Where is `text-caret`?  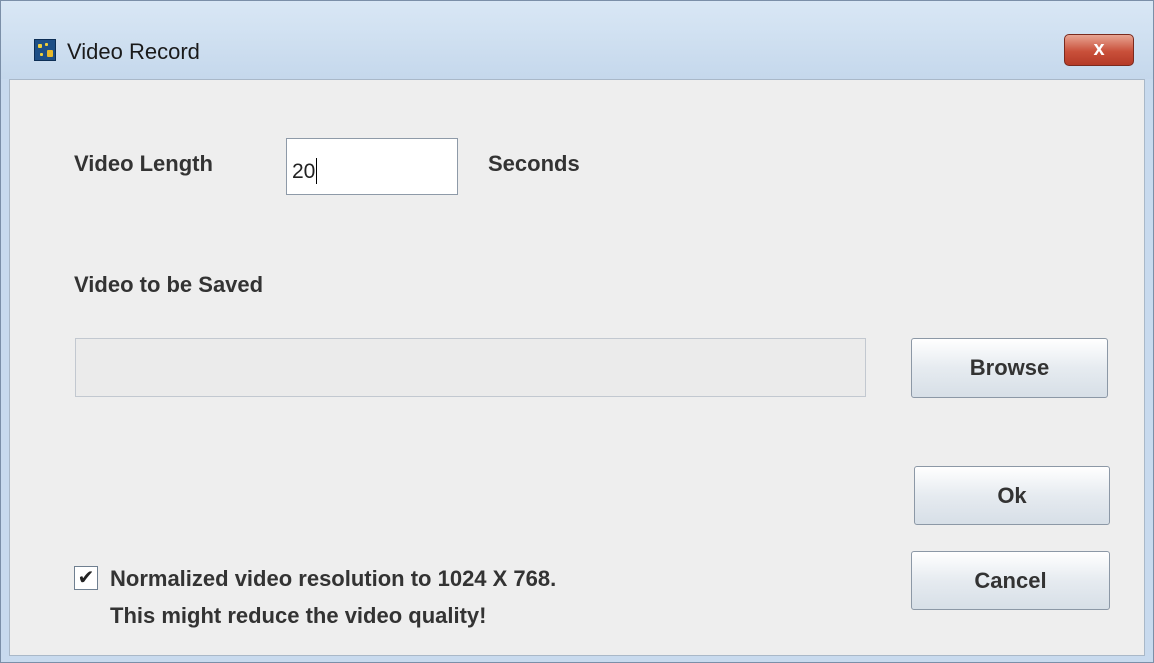 text-caret is located at coordinates (317, 171).